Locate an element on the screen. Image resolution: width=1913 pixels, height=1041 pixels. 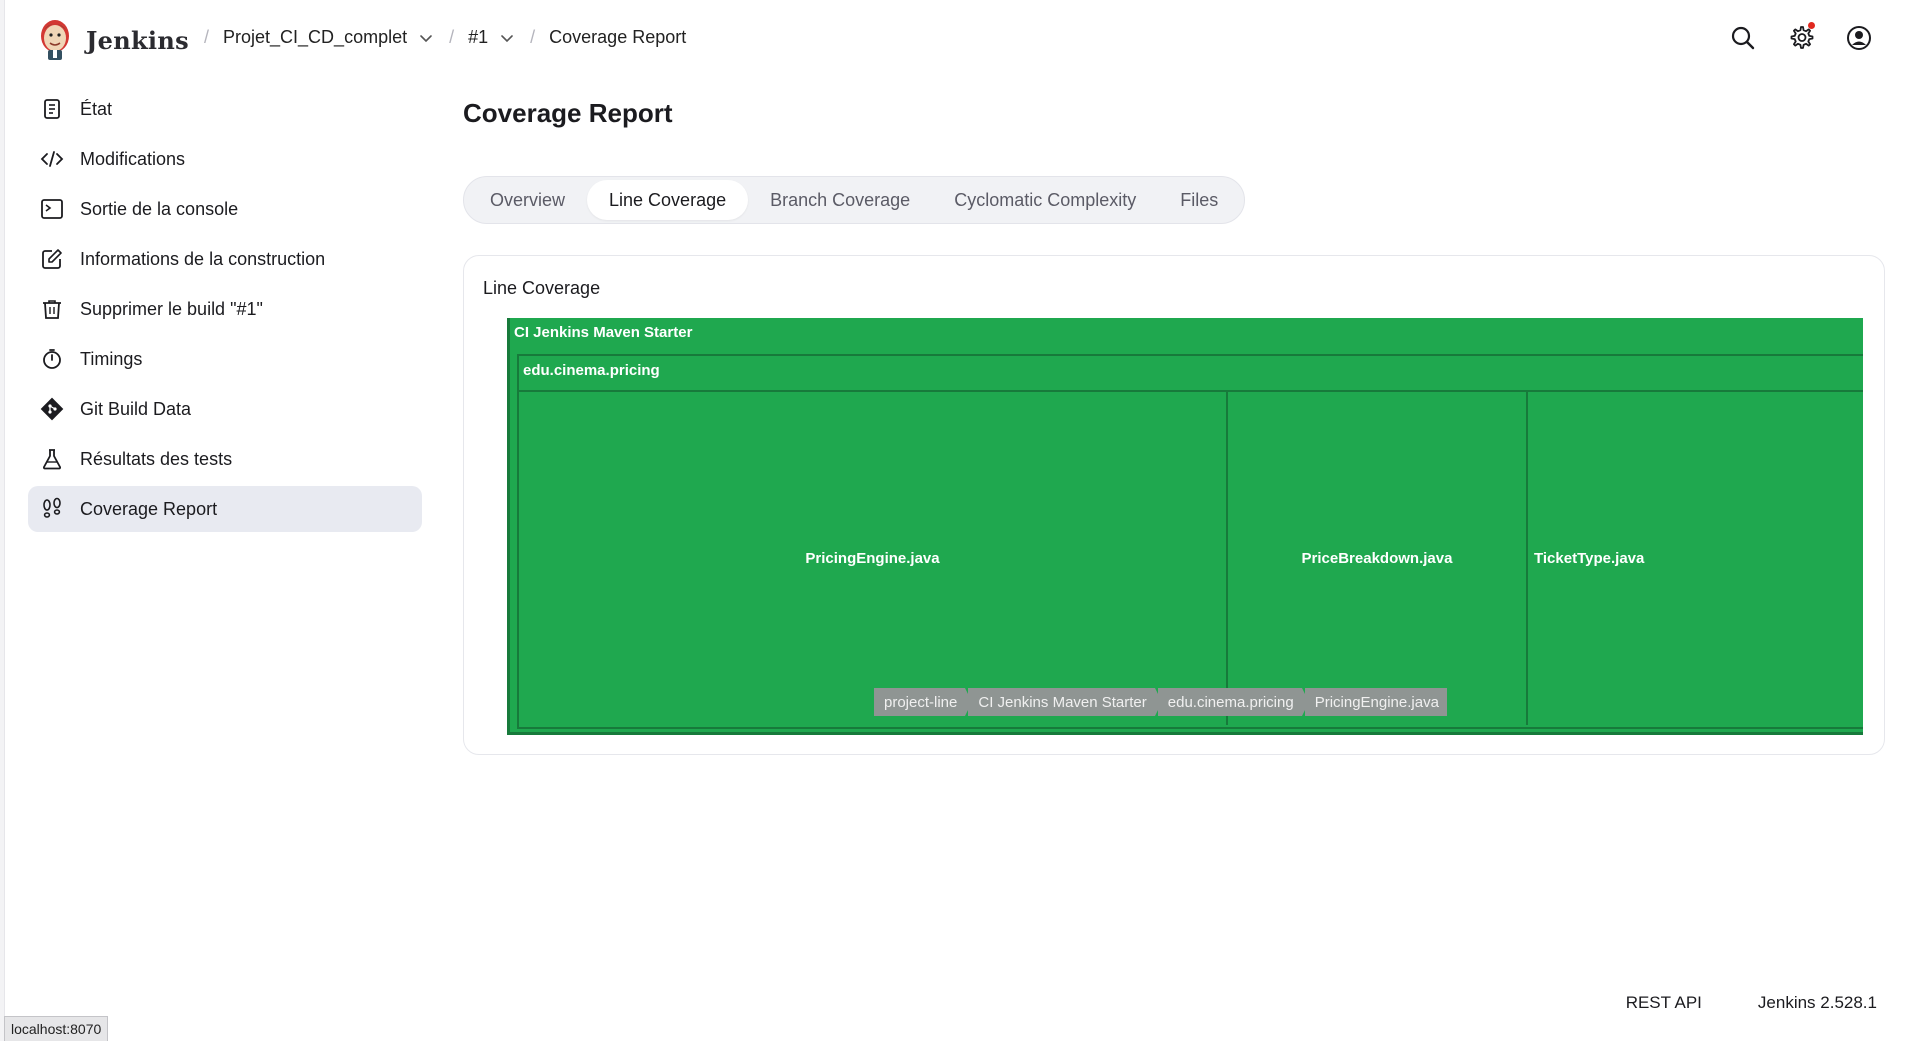
jenkins-logo-icon is located at coordinates (55, 40).